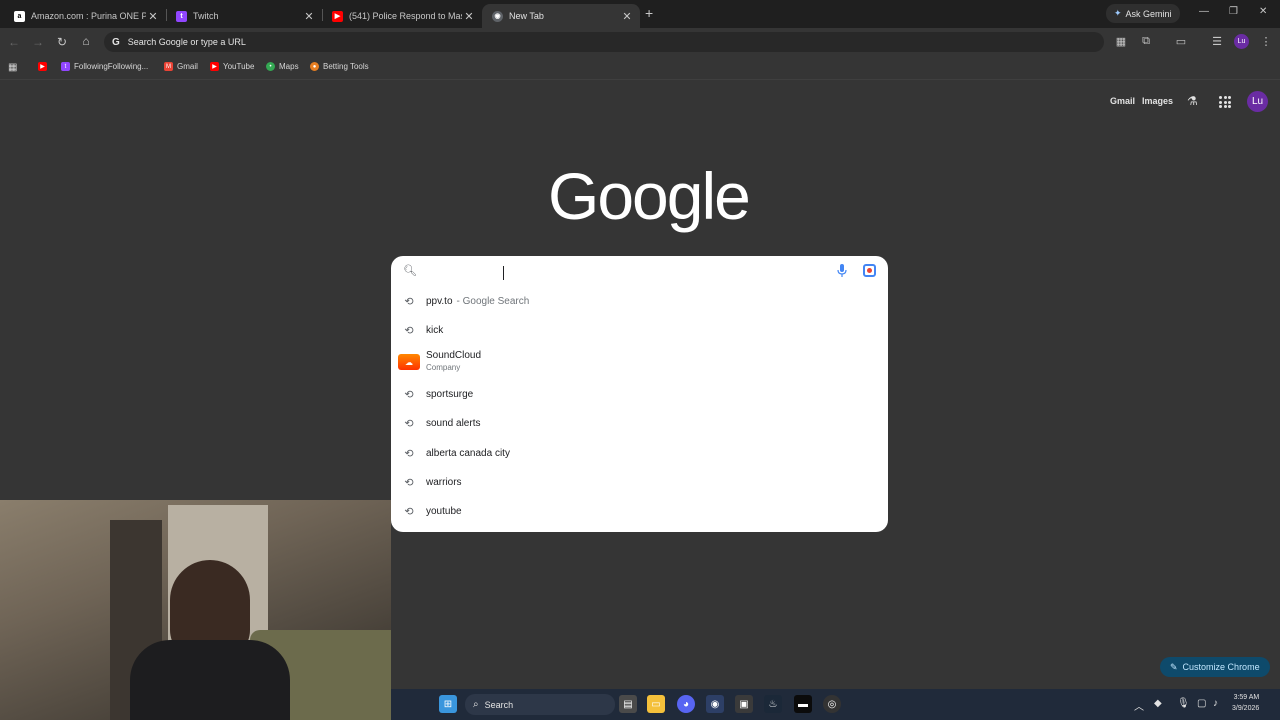  I want to click on apps-grid-icon: ▦, so click(12, 67).